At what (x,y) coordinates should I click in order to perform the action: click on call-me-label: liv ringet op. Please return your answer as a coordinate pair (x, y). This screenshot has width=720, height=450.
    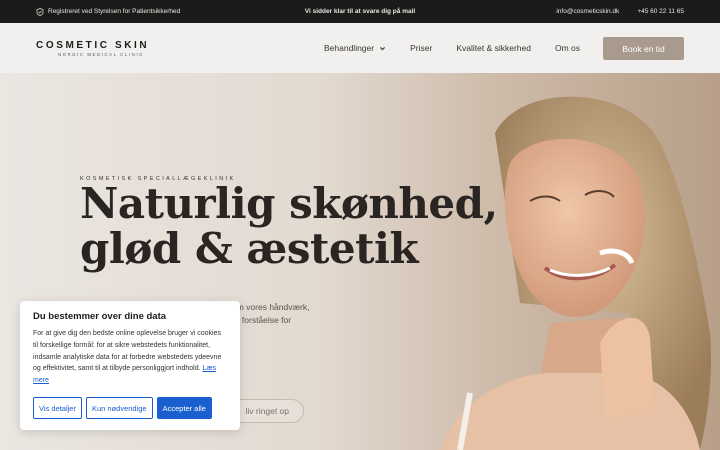
    Looking at the image, I should click on (267, 411).